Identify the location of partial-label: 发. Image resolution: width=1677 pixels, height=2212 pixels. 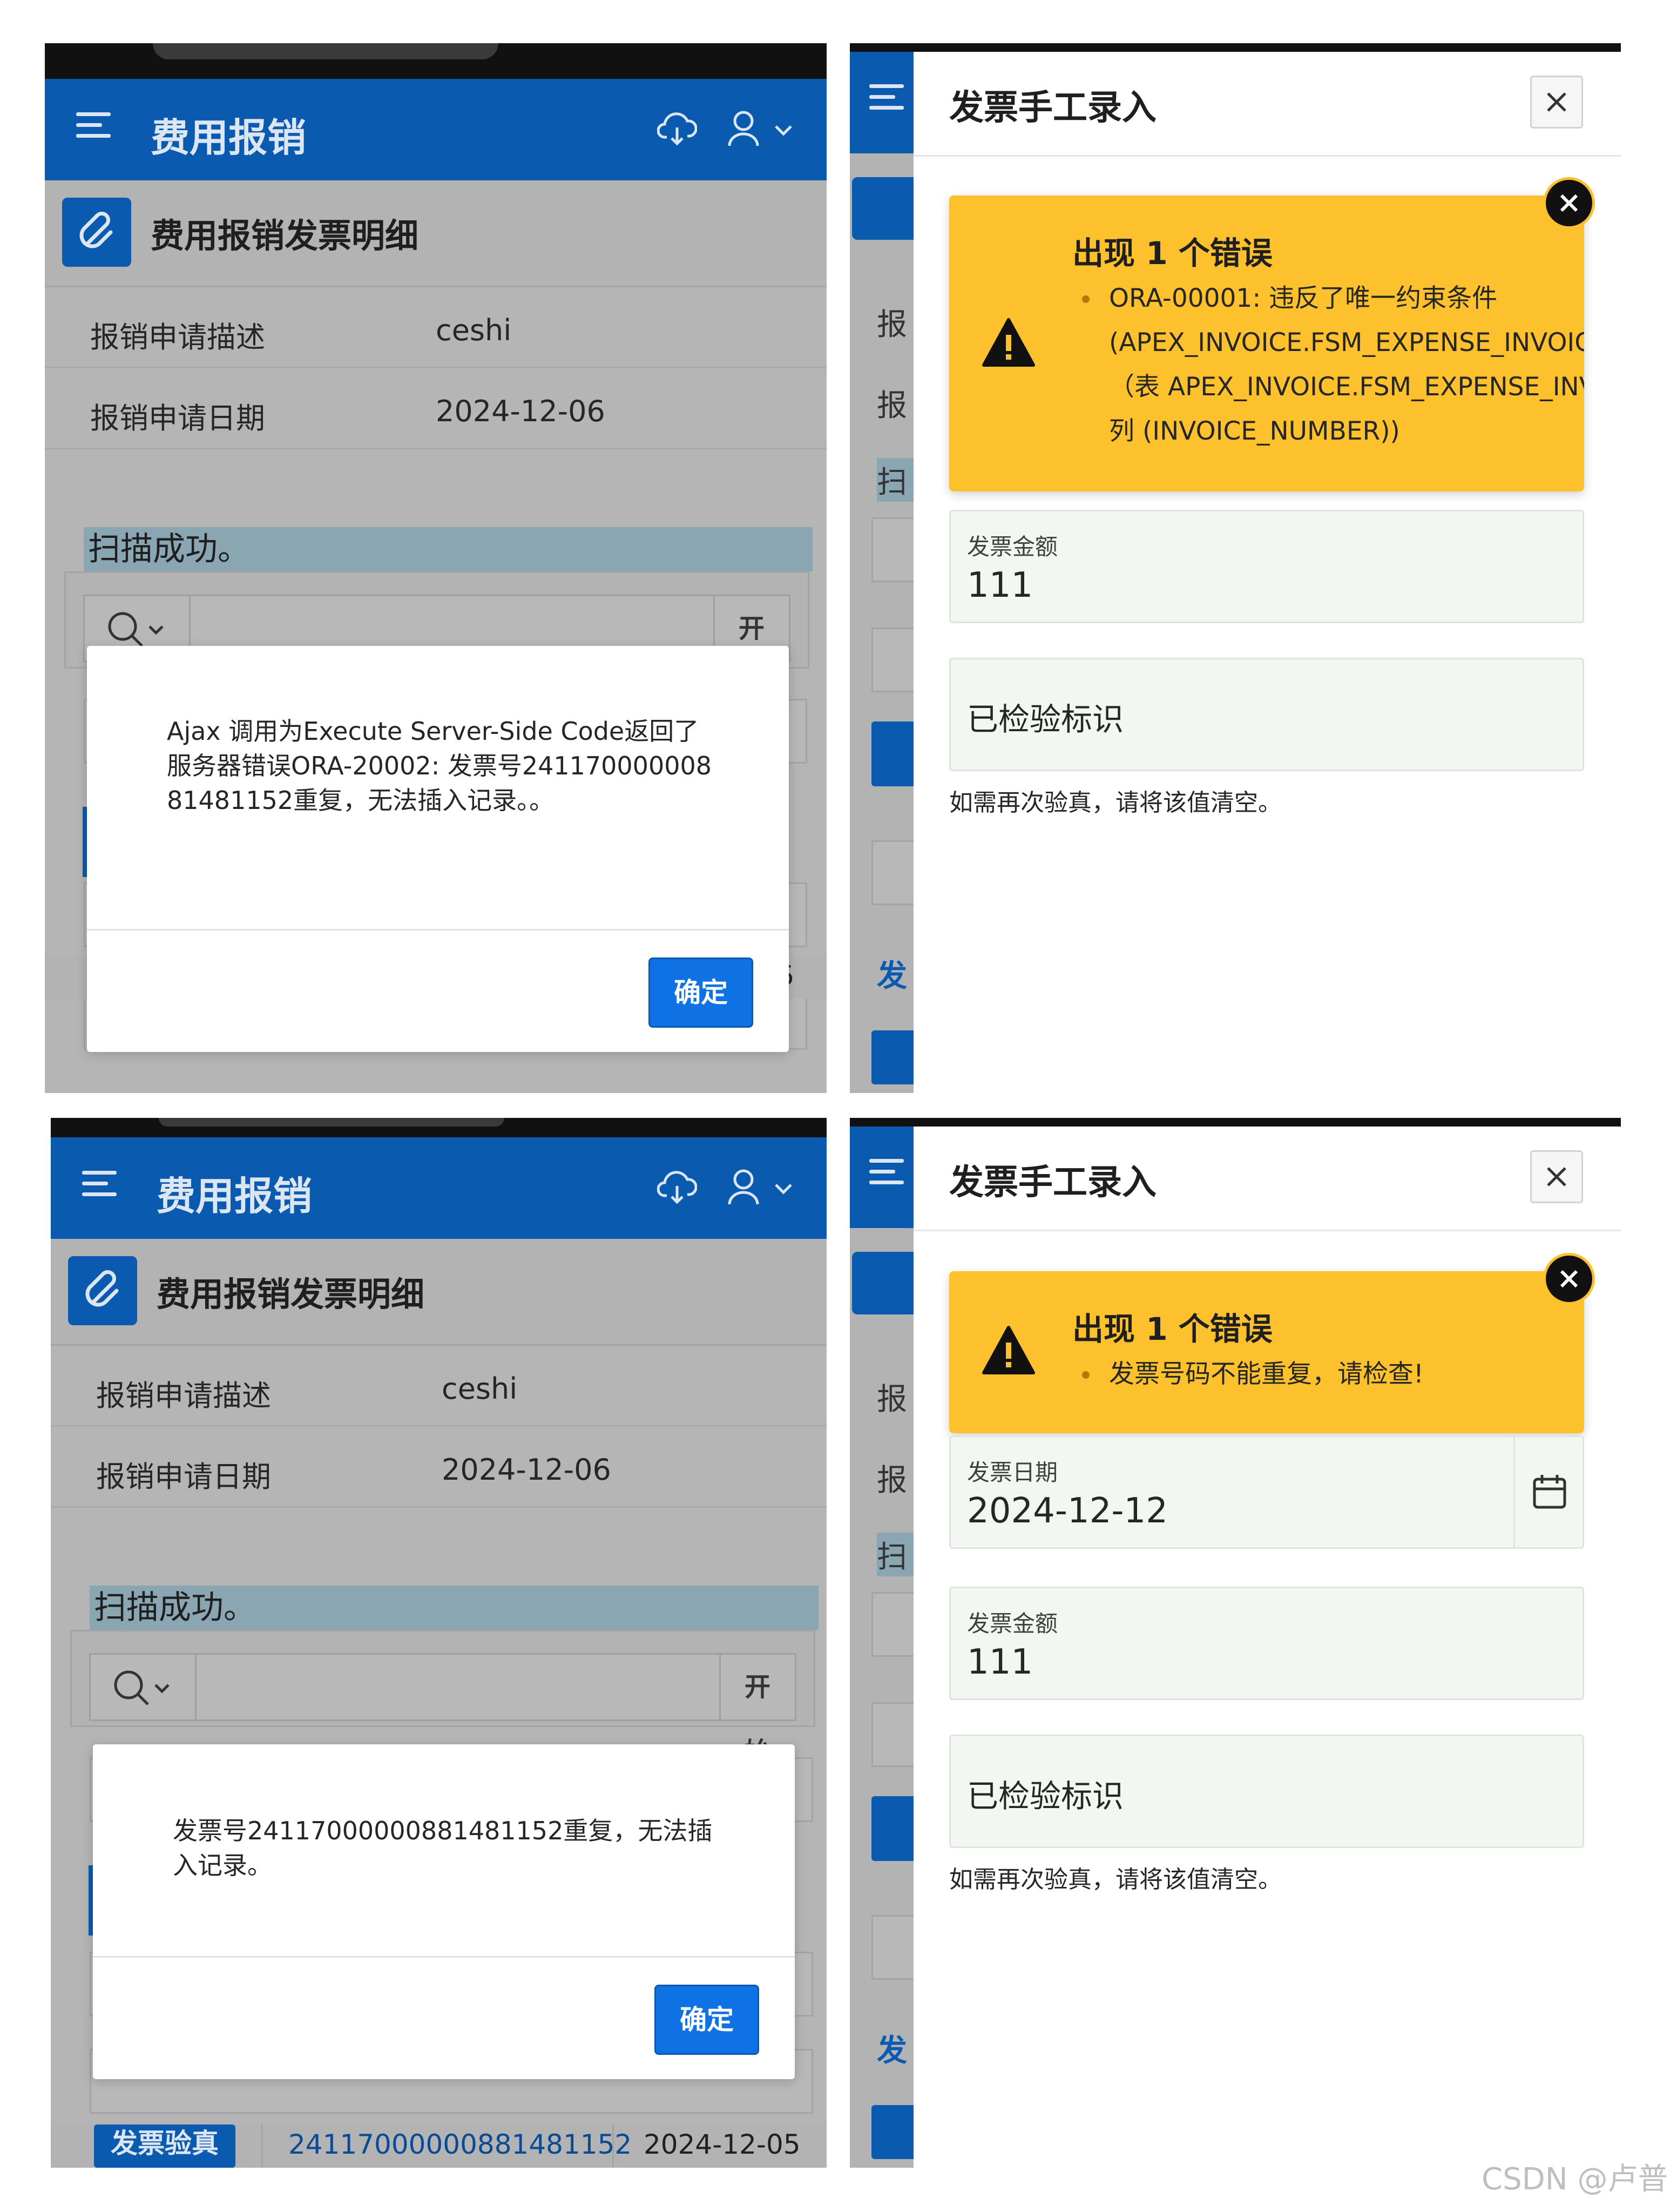
(892, 2050).